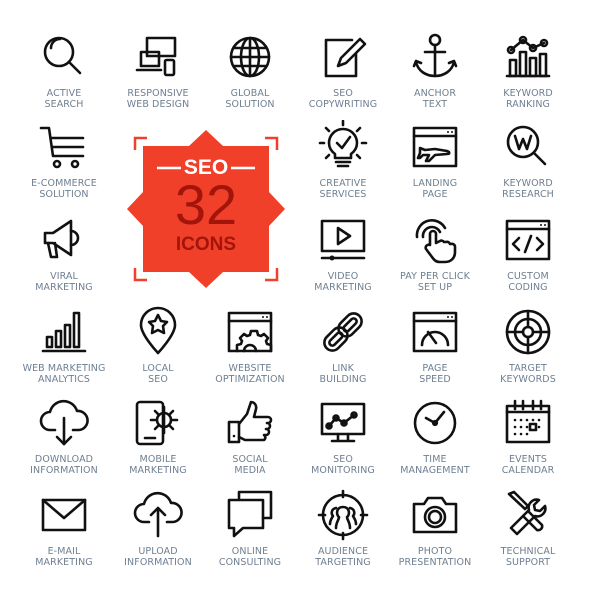  Describe the element at coordinates (528, 551) in the screenshot. I see `icon-label-line-1: TECHNICAL` at that location.